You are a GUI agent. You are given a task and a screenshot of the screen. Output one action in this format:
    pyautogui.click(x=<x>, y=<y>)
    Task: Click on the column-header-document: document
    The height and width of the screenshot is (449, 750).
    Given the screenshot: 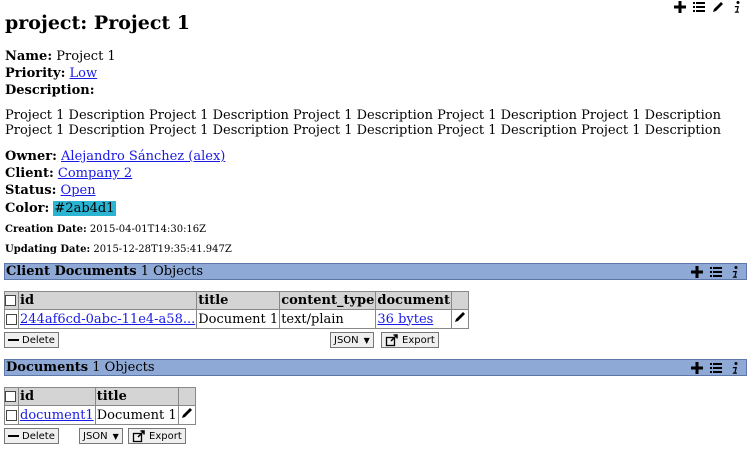 What is the action you would take?
    pyautogui.click(x=414, y=300)
    